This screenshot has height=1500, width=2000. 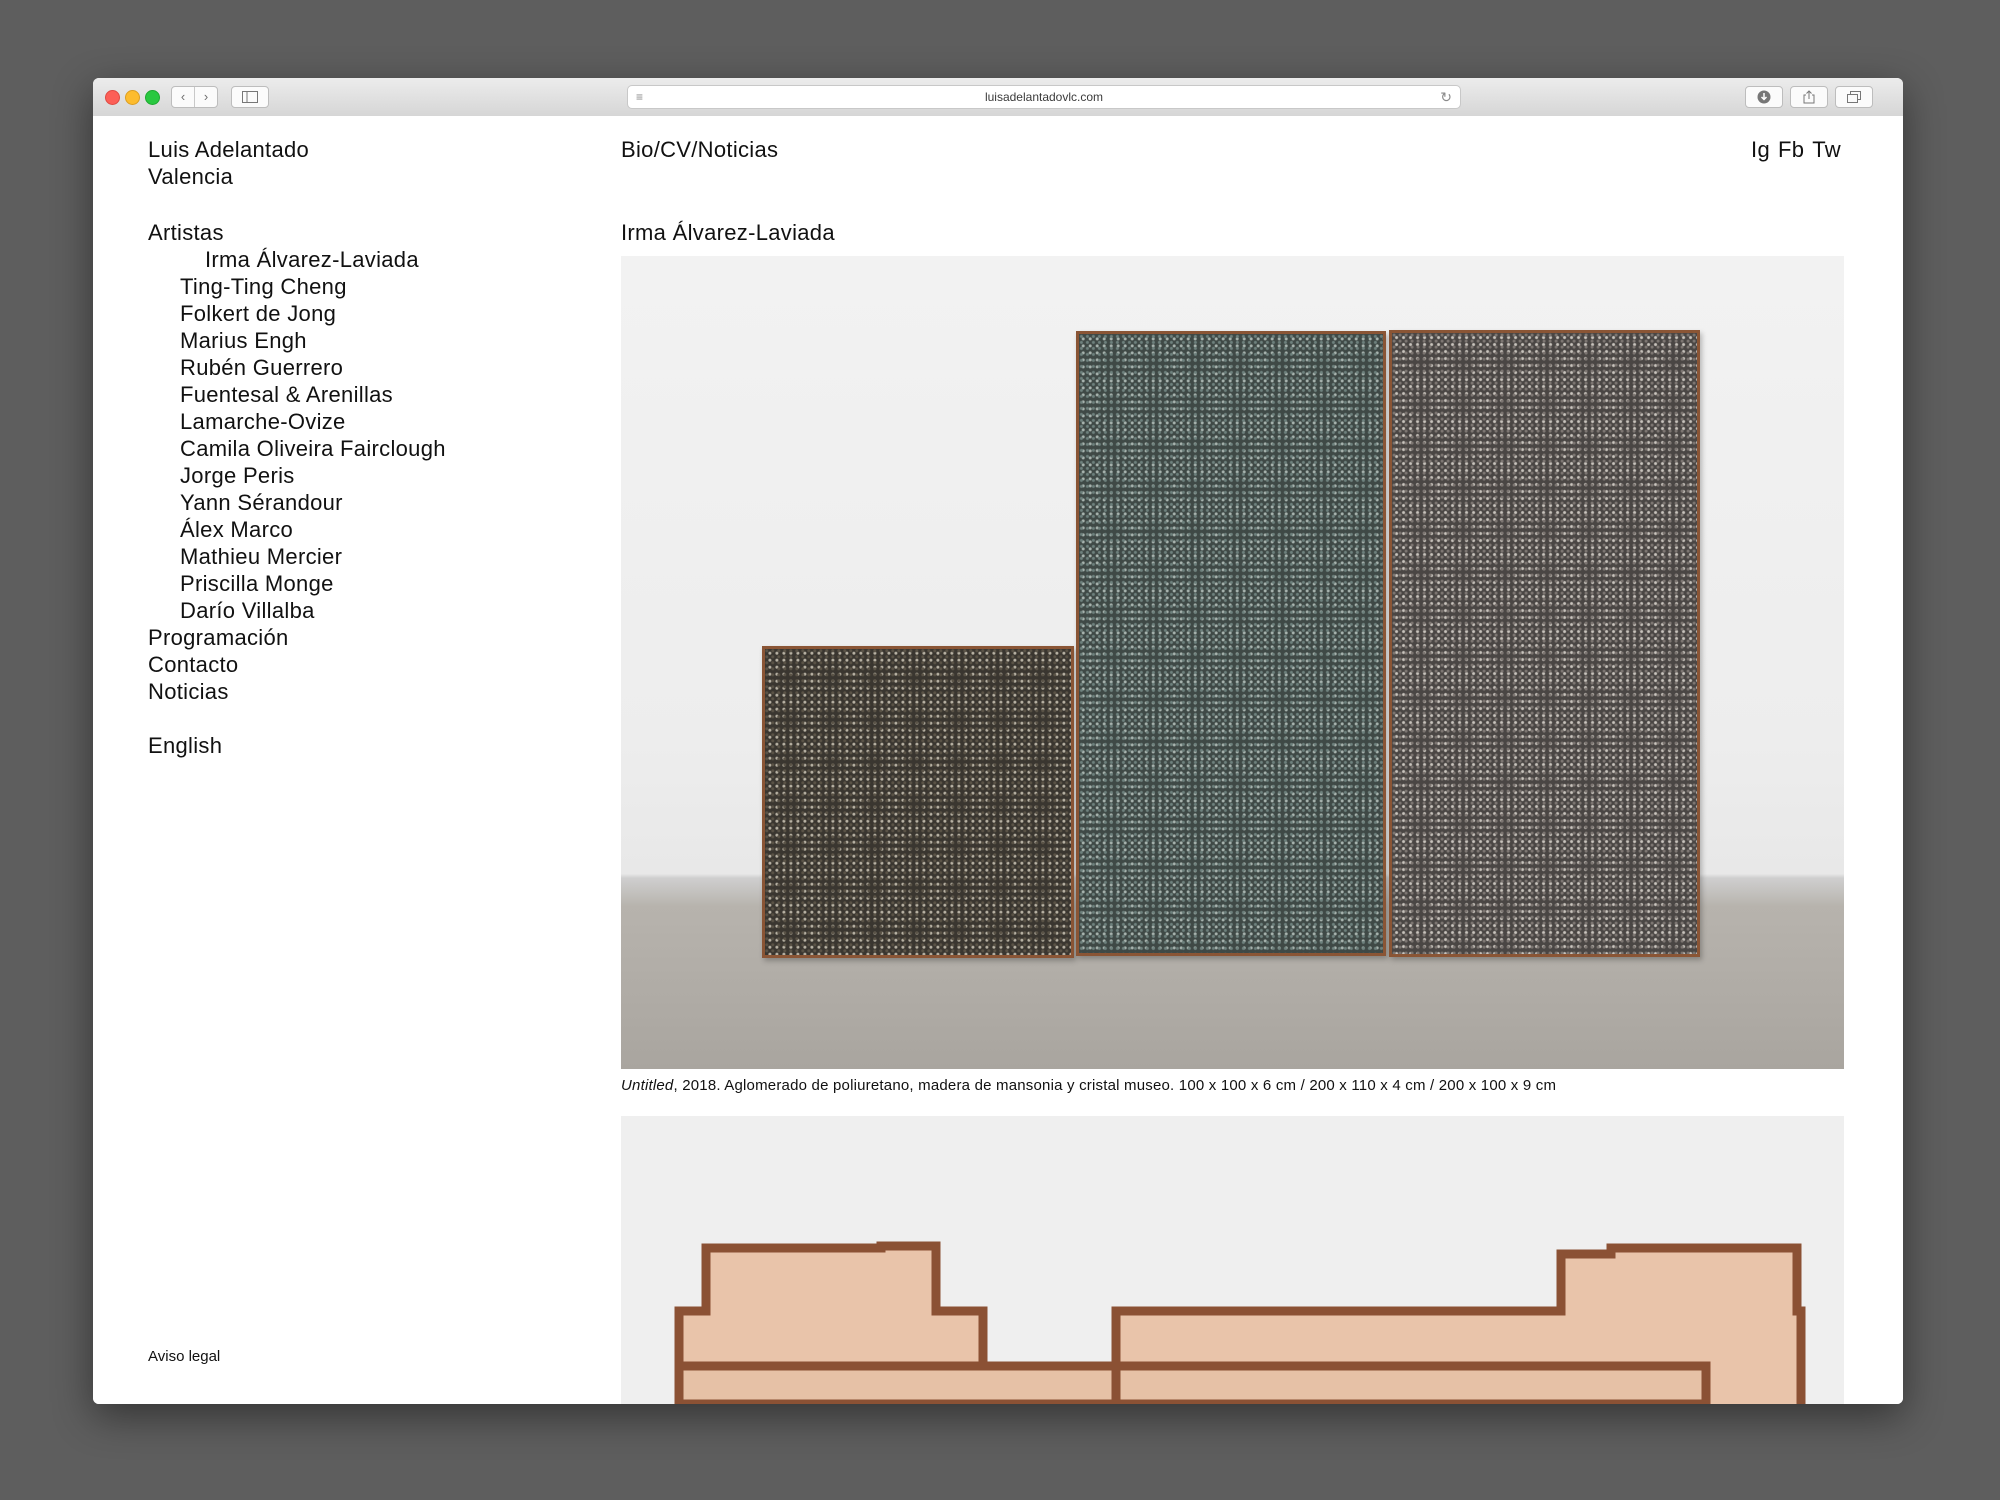 I want to click on instagram-link: Ig, so click(x=1760, y=149).